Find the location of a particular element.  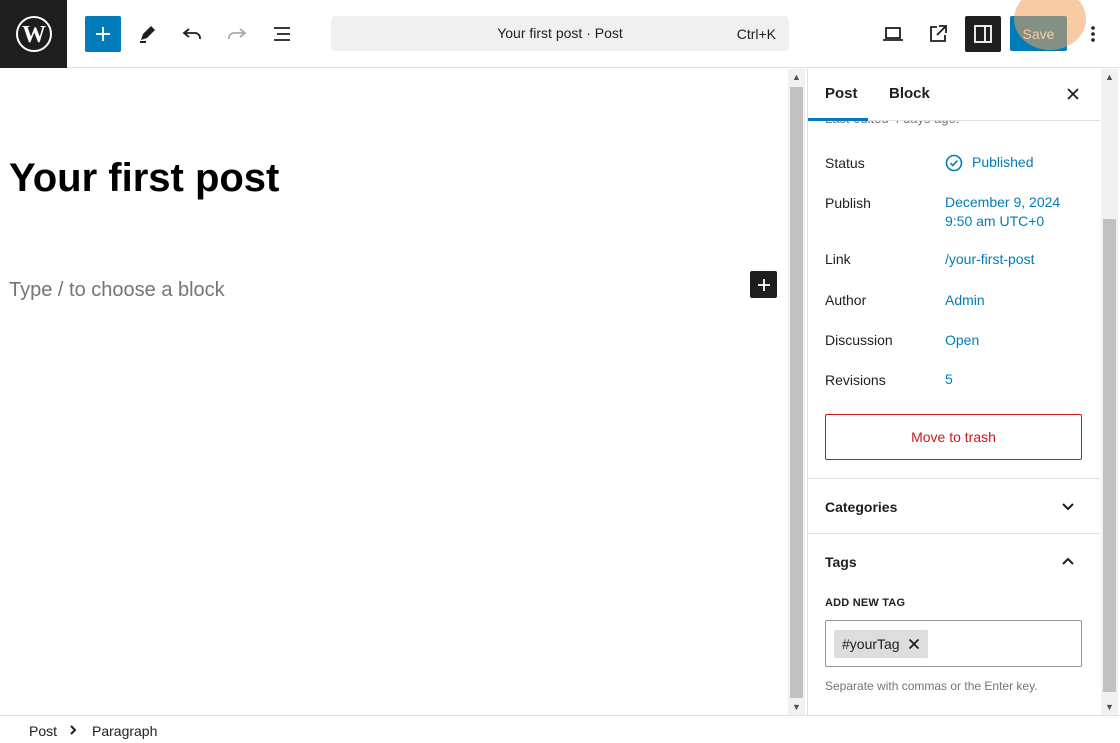

publish-date: December 9, 2024 is located at coordinates (1003, 202).